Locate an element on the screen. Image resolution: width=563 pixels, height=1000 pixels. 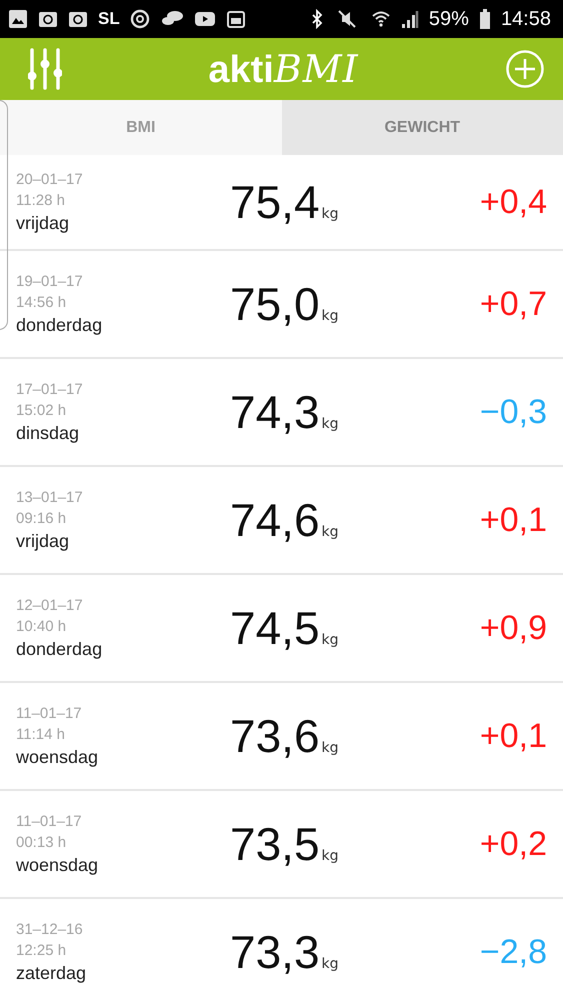
add-icon is located at coordinates (525, 69).